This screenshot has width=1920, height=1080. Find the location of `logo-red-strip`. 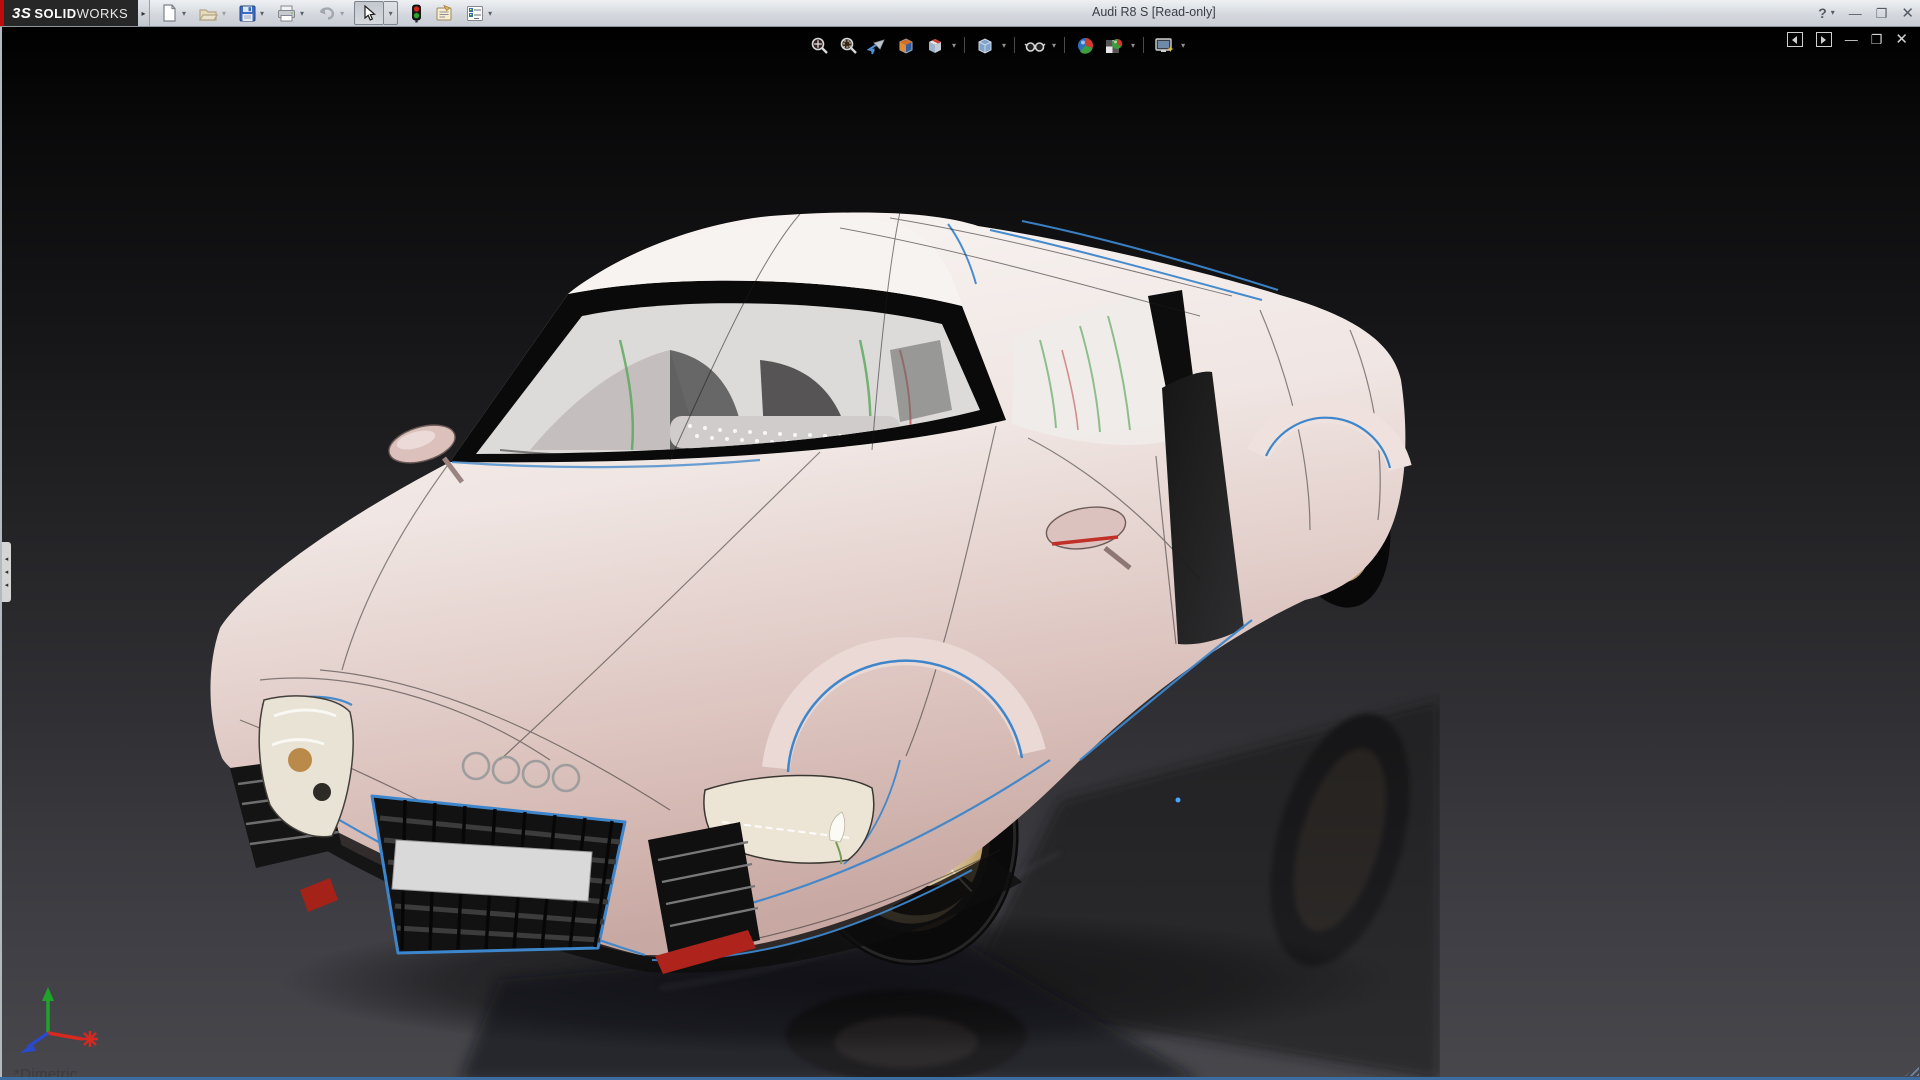

logo-red-strip is located at coordinates (2, 13).